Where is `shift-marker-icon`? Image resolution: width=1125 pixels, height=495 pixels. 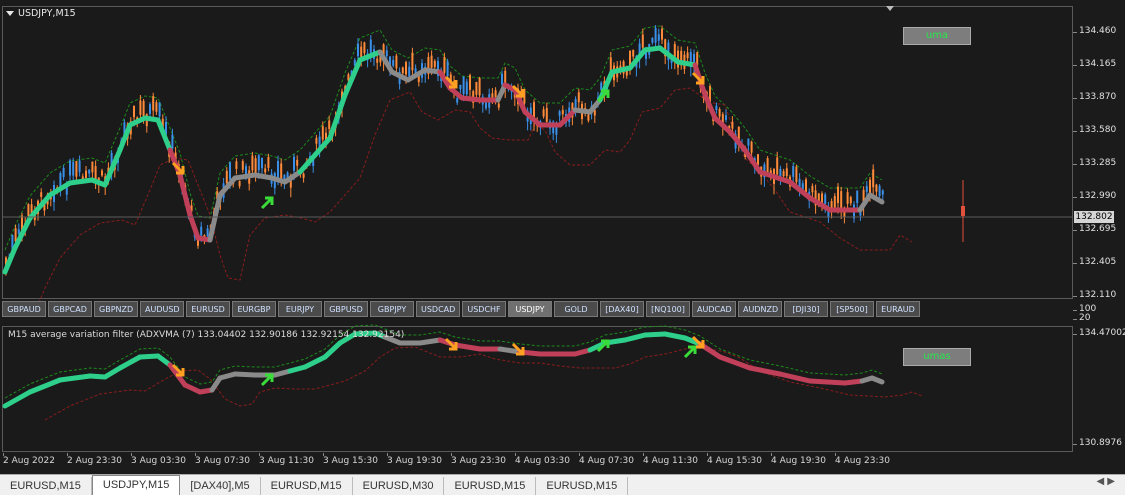 shift-marker-icon is located at coordinates (890, 8).